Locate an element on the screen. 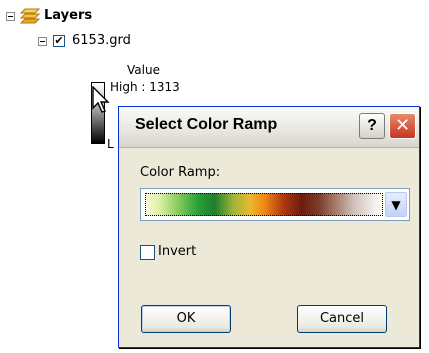 This screenshot has width=429, height=353. dialog-titlebar: Select Color Ramp ? ✕ is located at coordinates (269, 127).